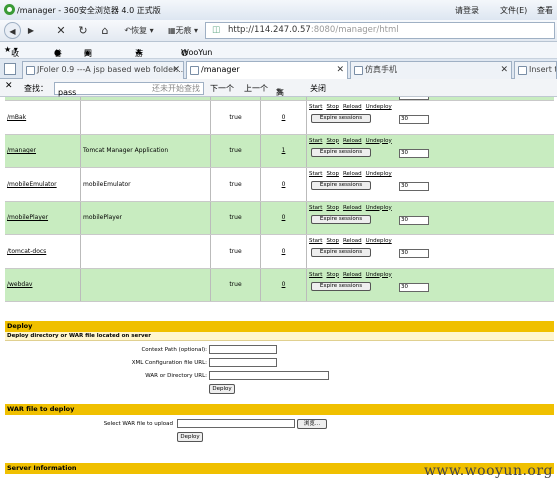  Describe the element at coordinates (236, 423) in the screenshot. I see `war-file-input` at that location.